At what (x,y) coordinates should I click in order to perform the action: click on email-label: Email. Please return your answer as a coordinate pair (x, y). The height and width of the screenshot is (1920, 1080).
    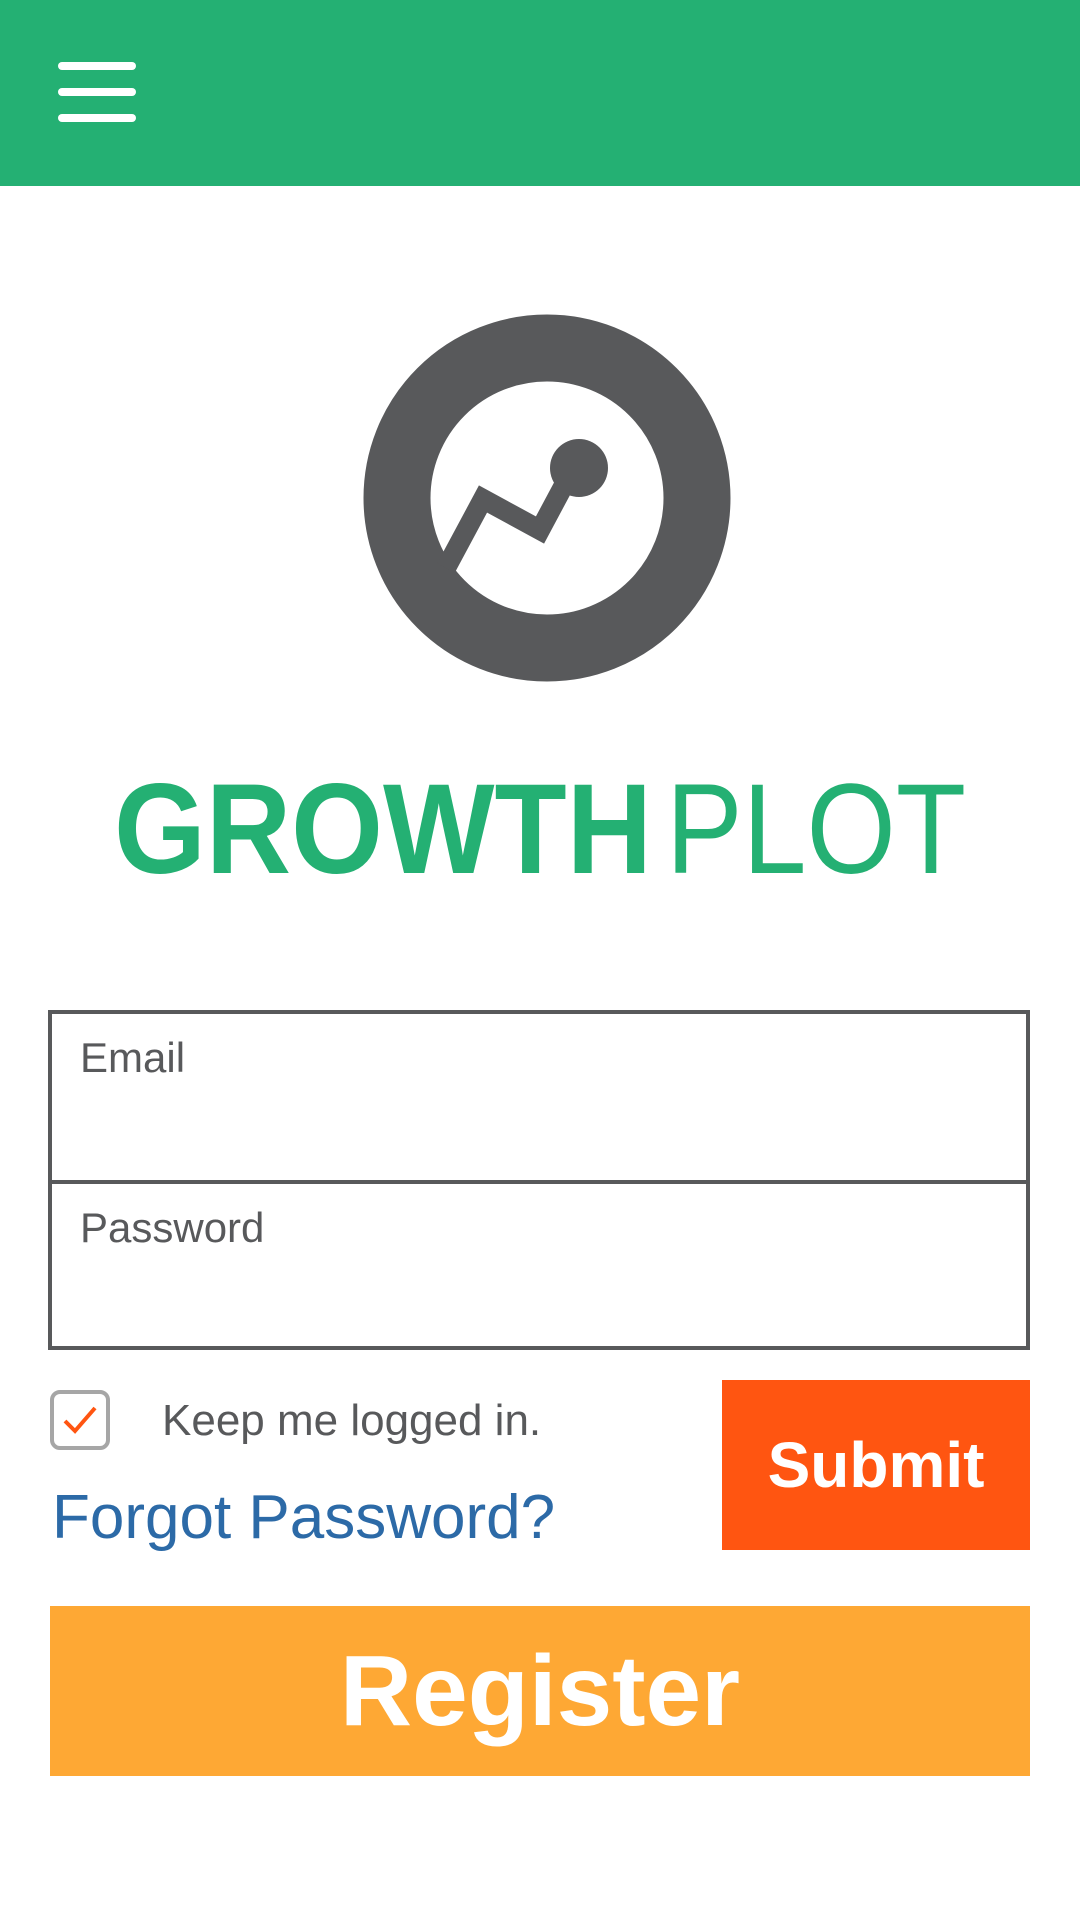
    Looking at the image, I should click on (133, 1057).